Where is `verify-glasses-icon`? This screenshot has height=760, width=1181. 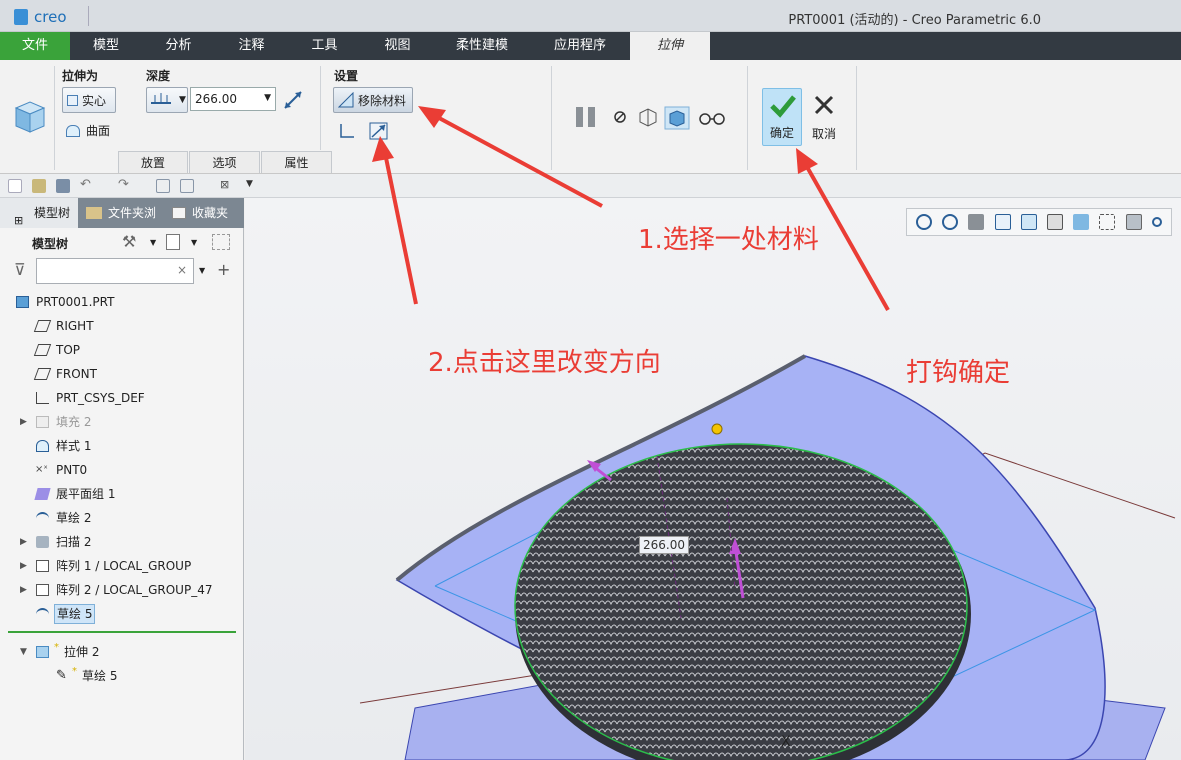
verify-glasses-icon is located at coordinates (712, 118).